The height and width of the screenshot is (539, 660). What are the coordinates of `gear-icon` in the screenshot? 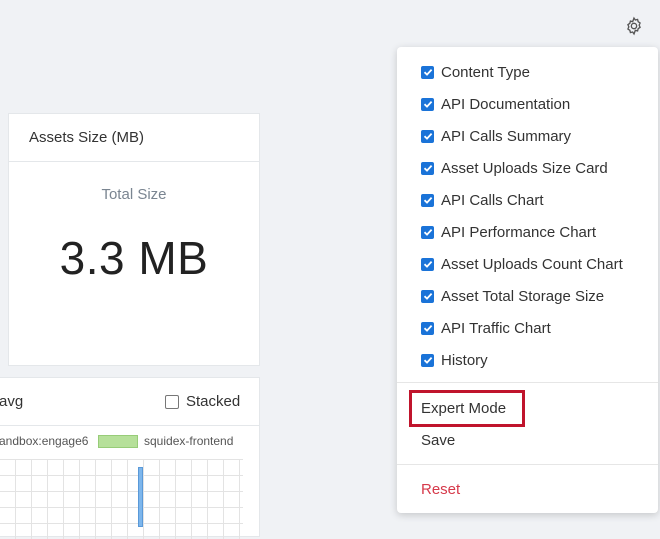 It's located at (634, 26).